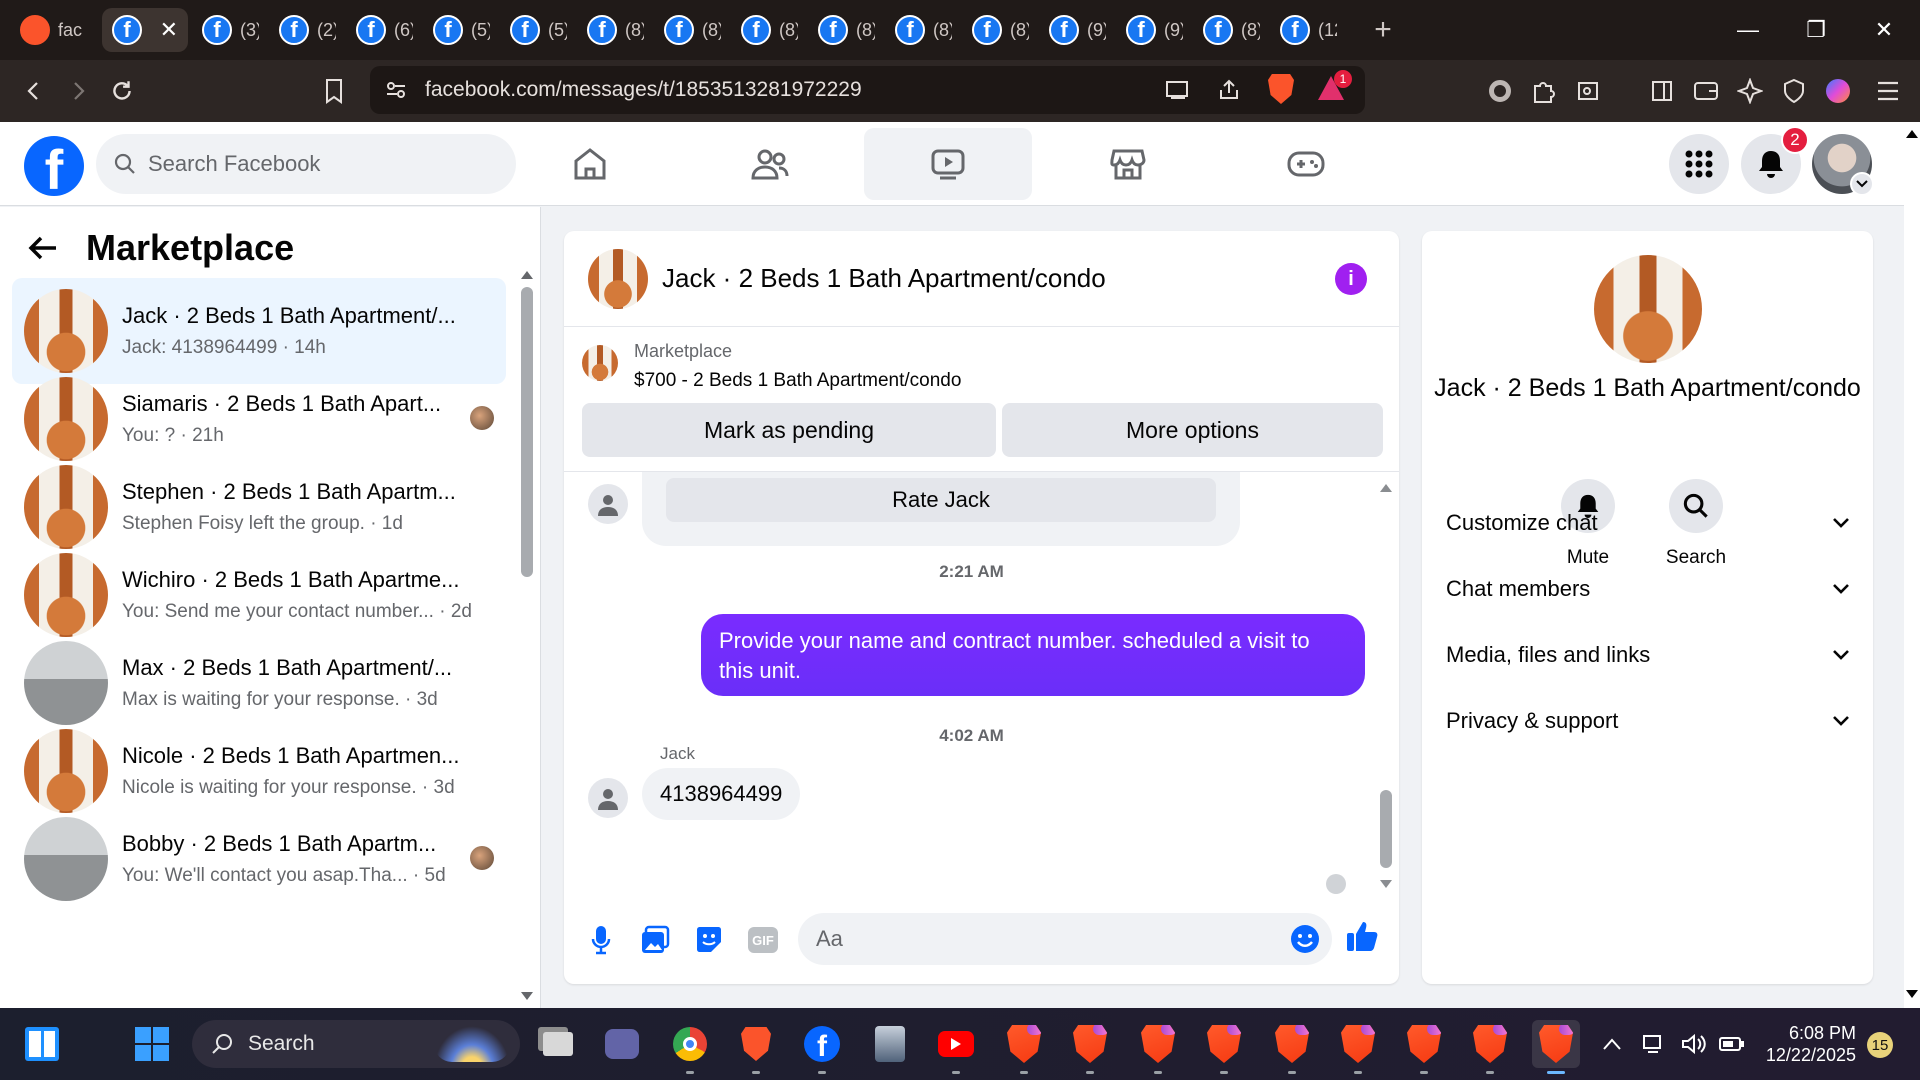 The height and width of the screenshot is (1080, 1920). Describe the element at coordinates (948, 164) in the screenshot. I see `nav-video-button` at that location.